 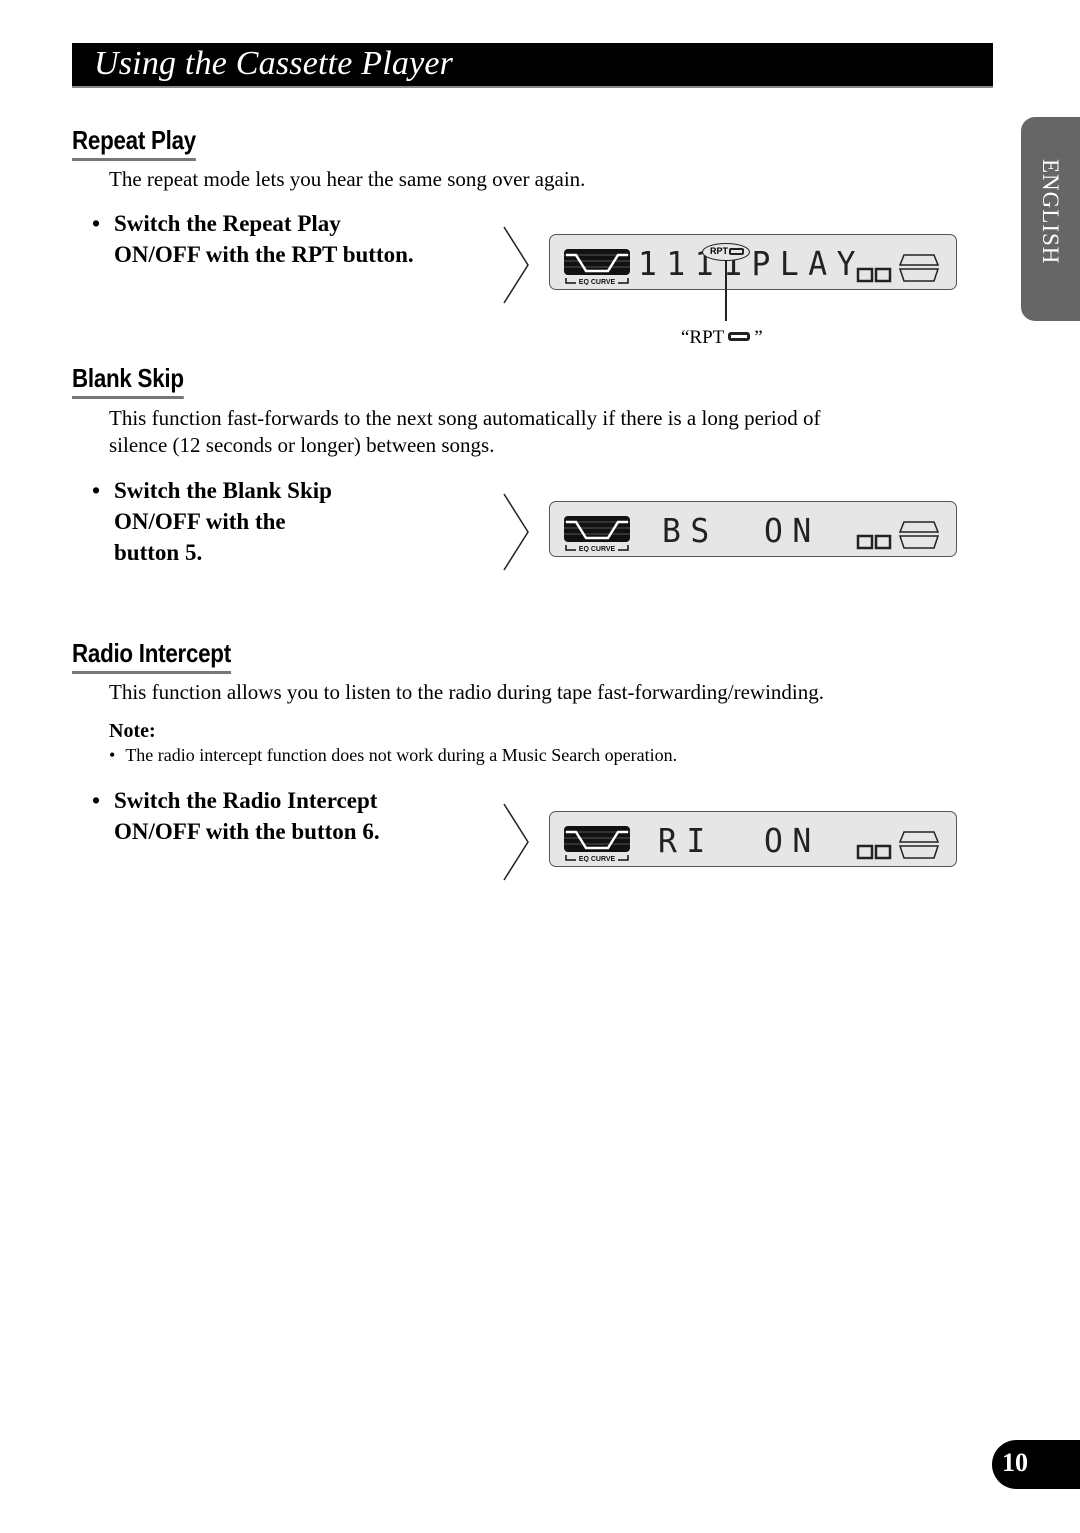 I want to click on page-number: 10, so click(x=1015, y=1462).